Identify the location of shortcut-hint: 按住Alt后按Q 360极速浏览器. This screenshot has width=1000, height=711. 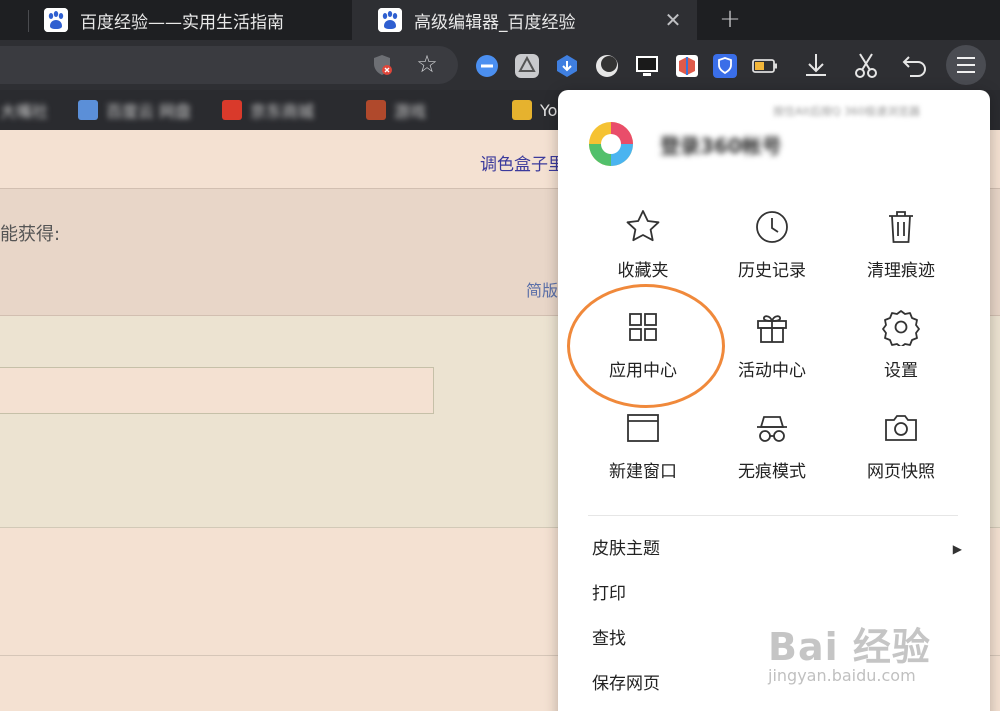
(847, 111).